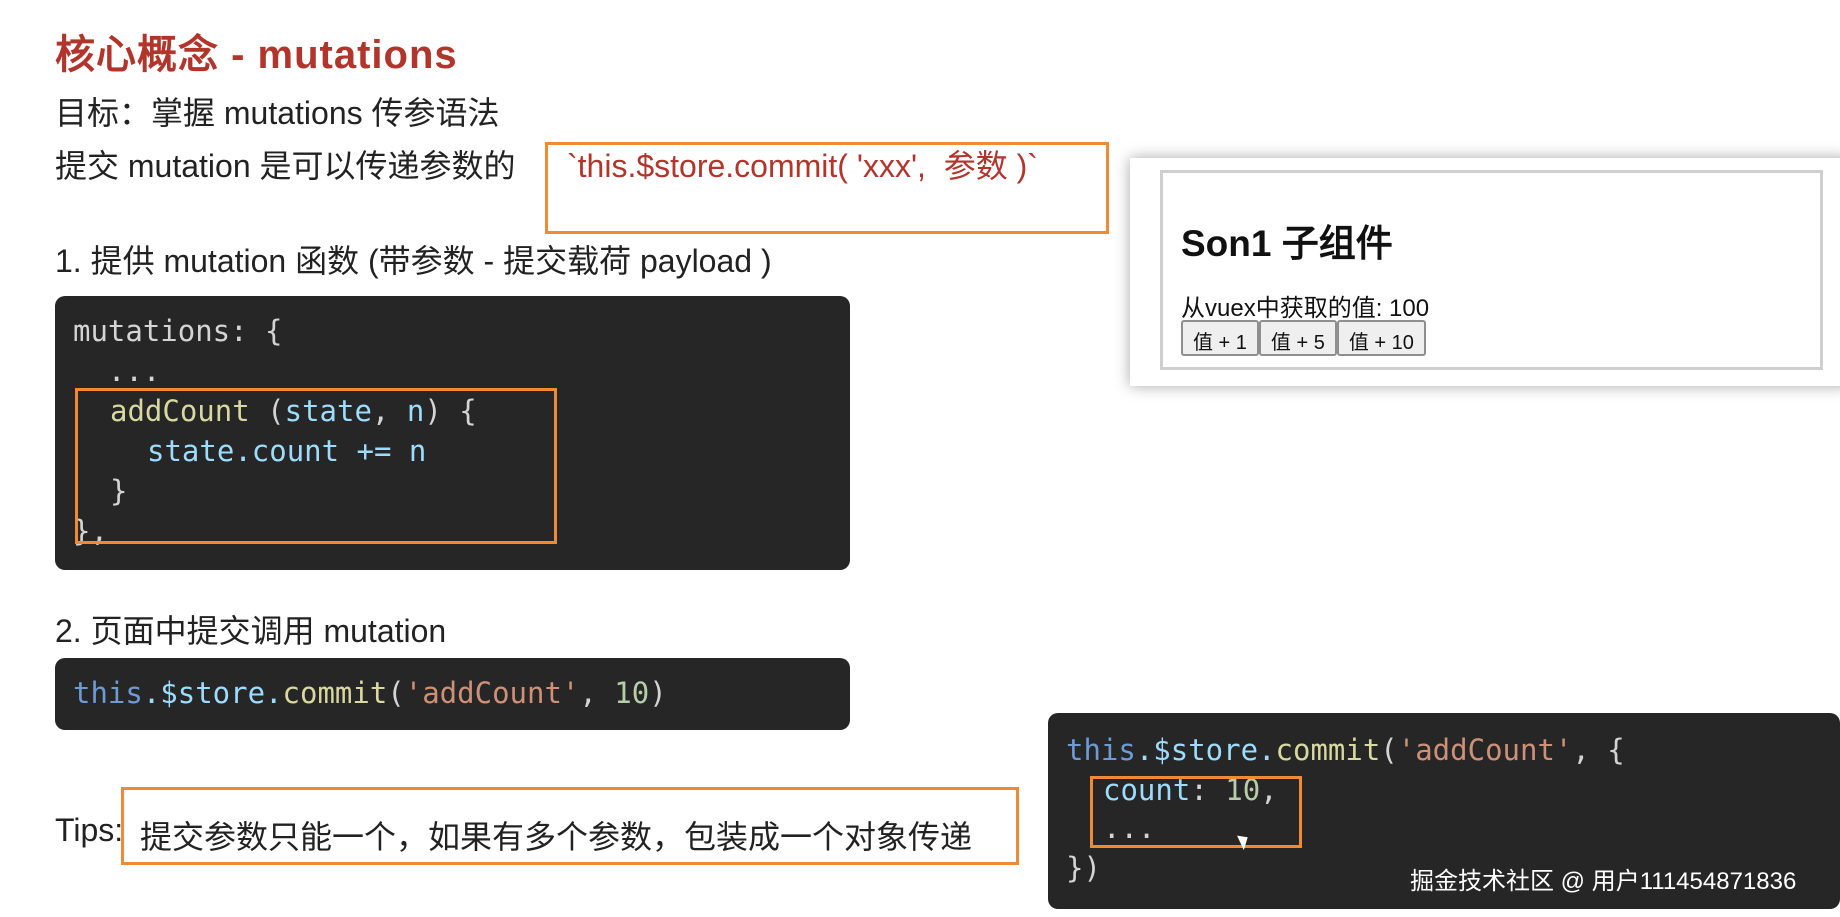 Image resolution: width=1840 pixels, height=917 pixels. I want to click on tips-highlight, so click(570, 826).